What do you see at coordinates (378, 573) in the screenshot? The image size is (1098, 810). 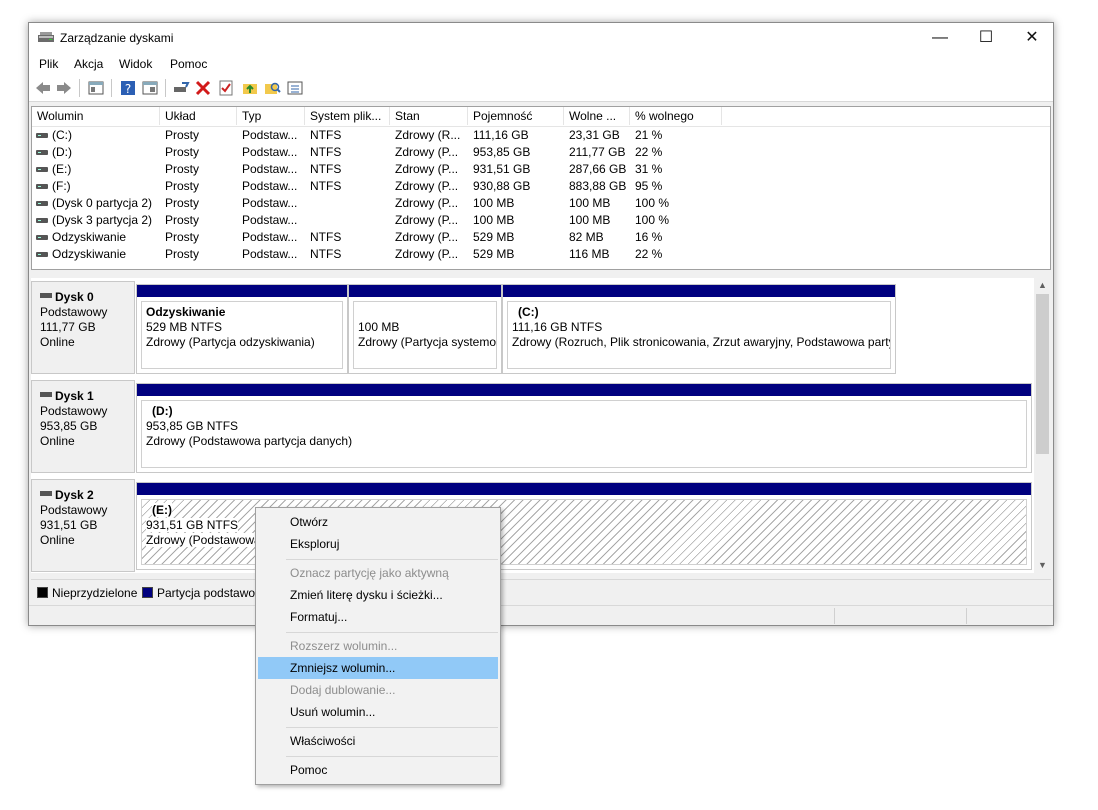 I see `menu-mark-active: Oznacz partycję jako aktywną` at bounding box center [378, 573].